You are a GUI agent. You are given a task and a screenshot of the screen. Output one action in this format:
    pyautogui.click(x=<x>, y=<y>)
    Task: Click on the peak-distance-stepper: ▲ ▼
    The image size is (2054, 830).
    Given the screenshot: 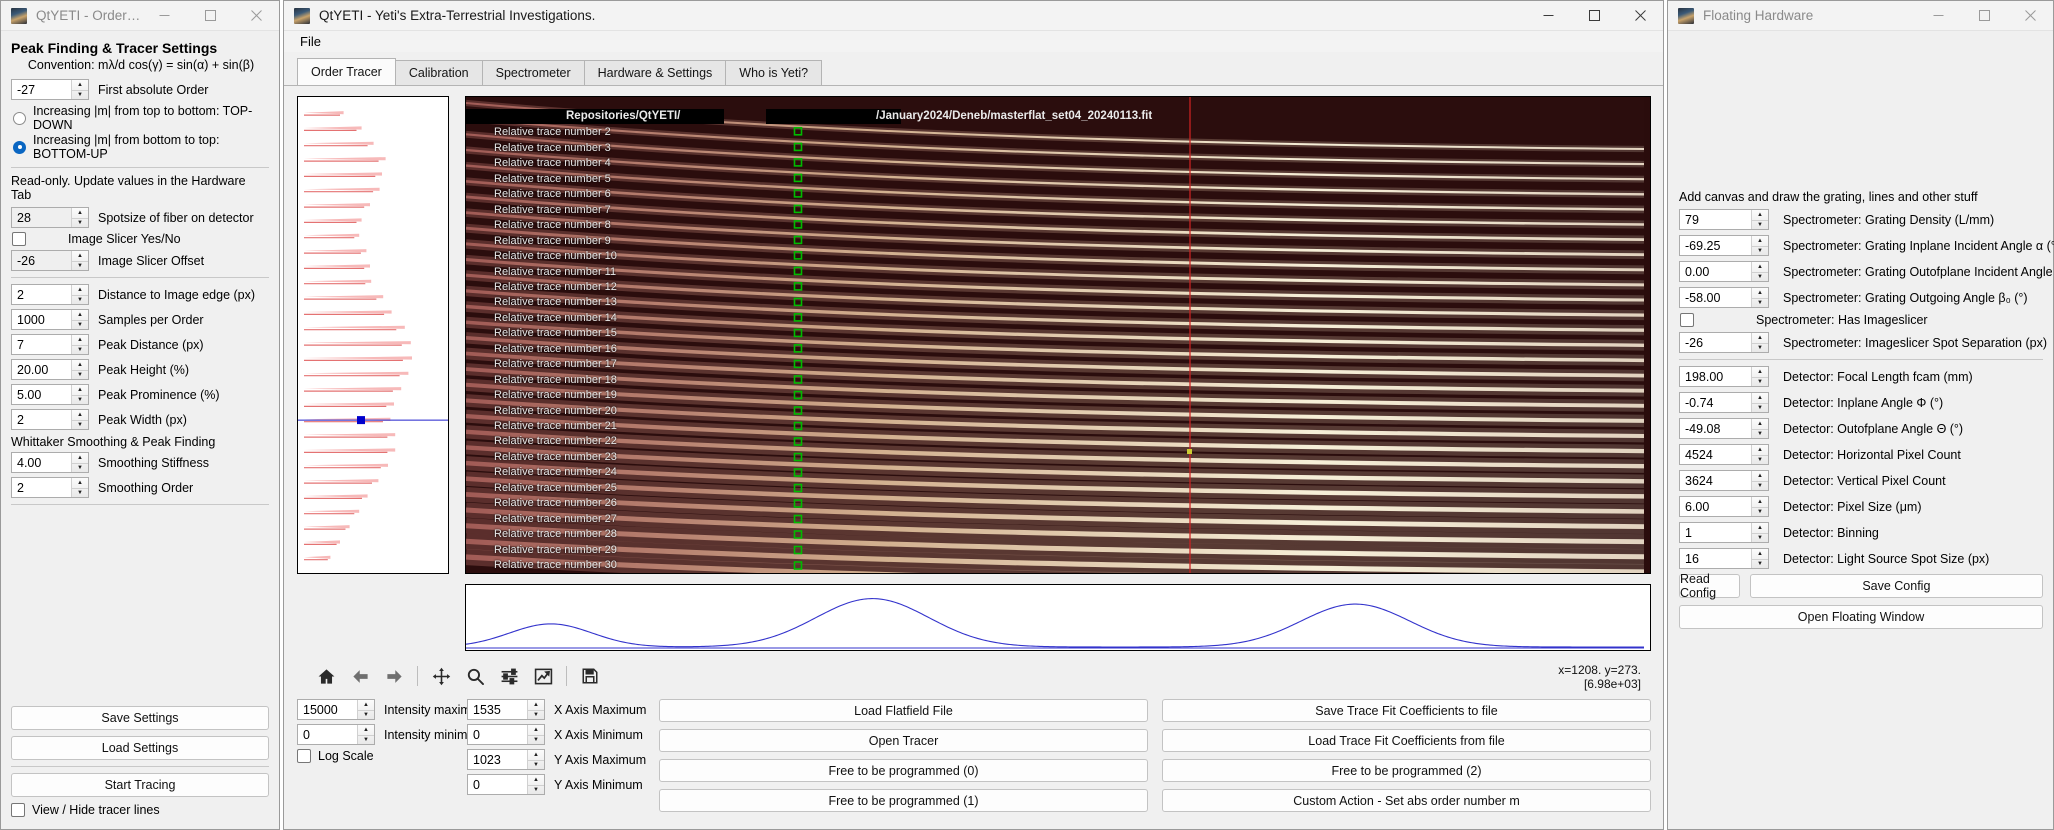 What is the action you would take?
    pyautogui.click(x=79, y=344)
    